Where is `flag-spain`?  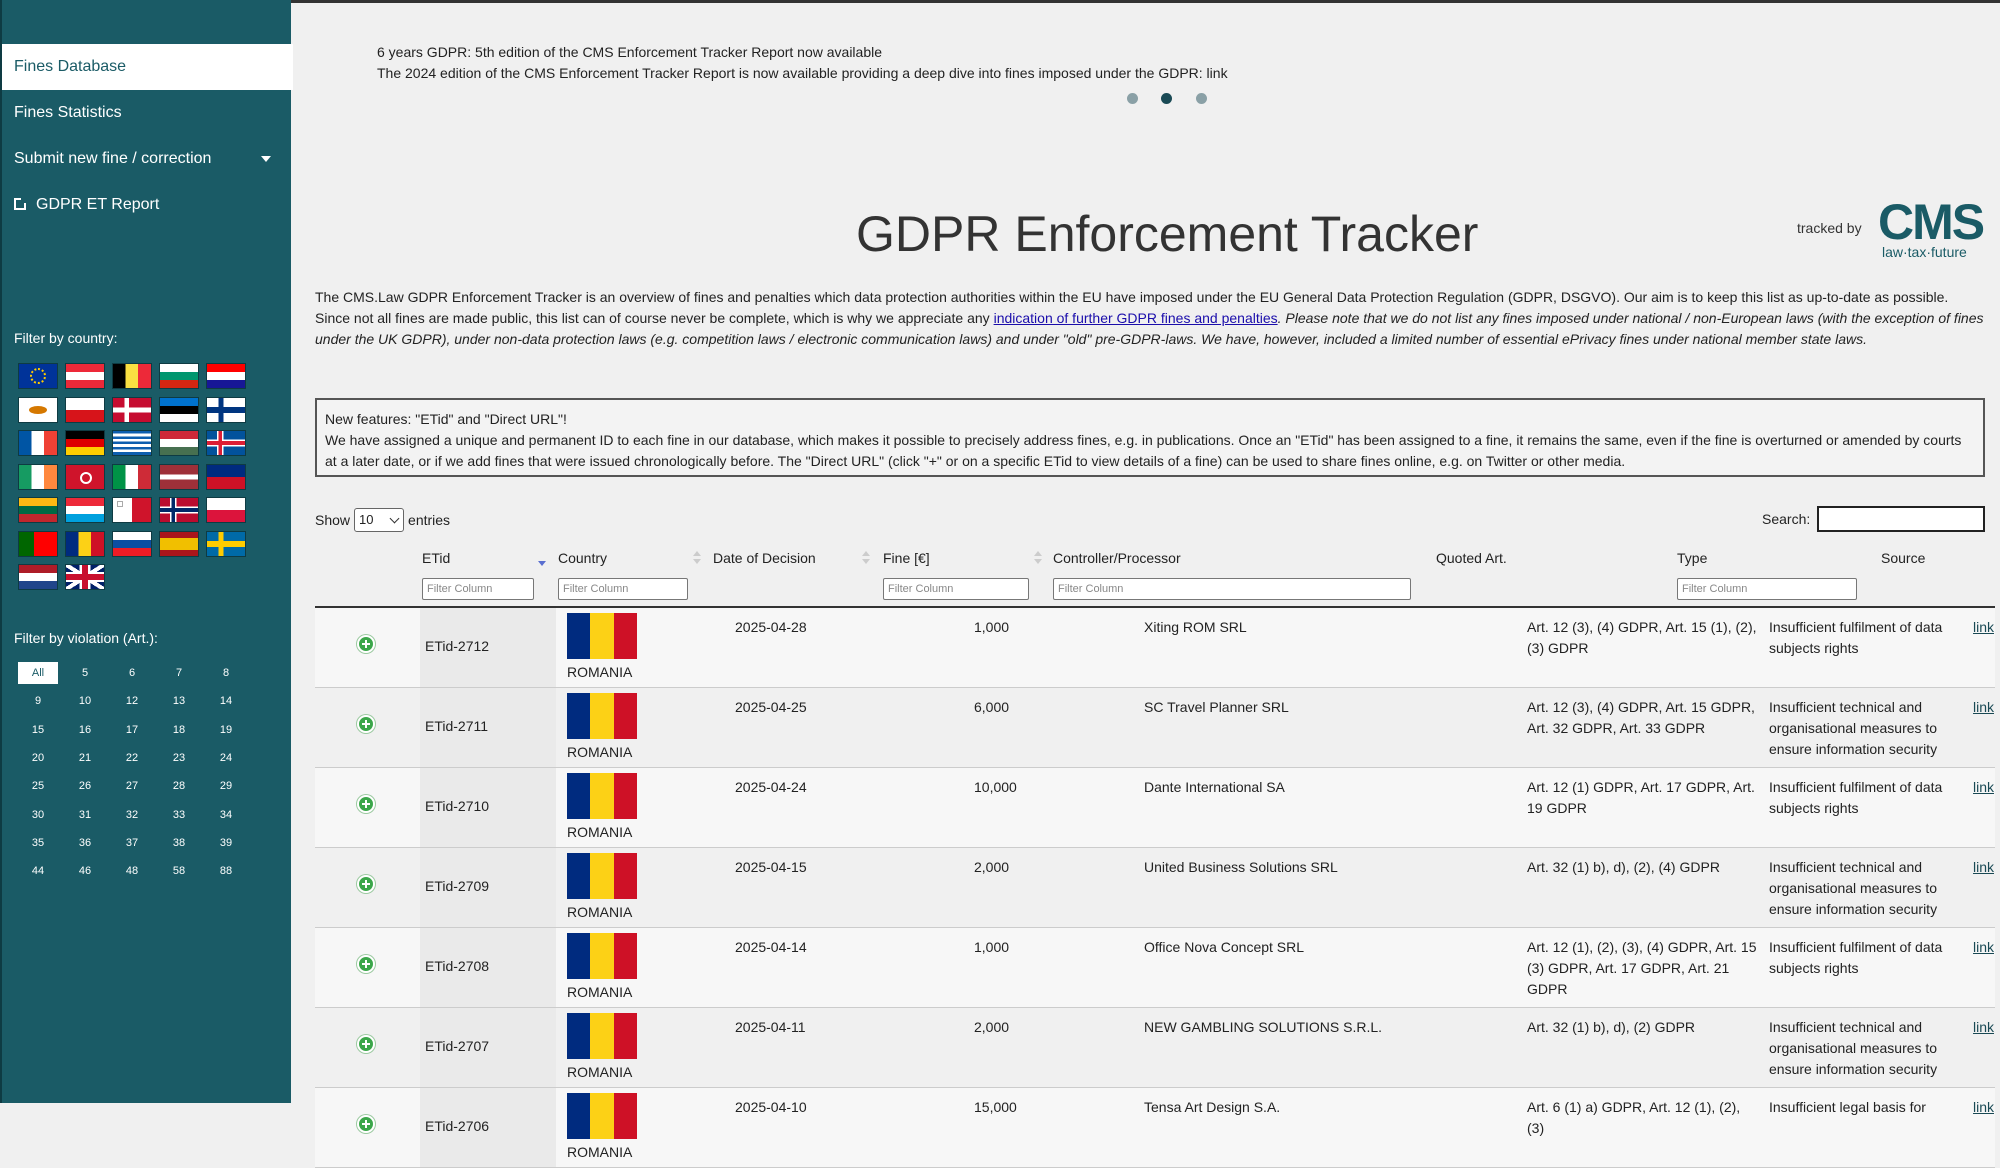
flag-spain is located at coordinates (179, 543).